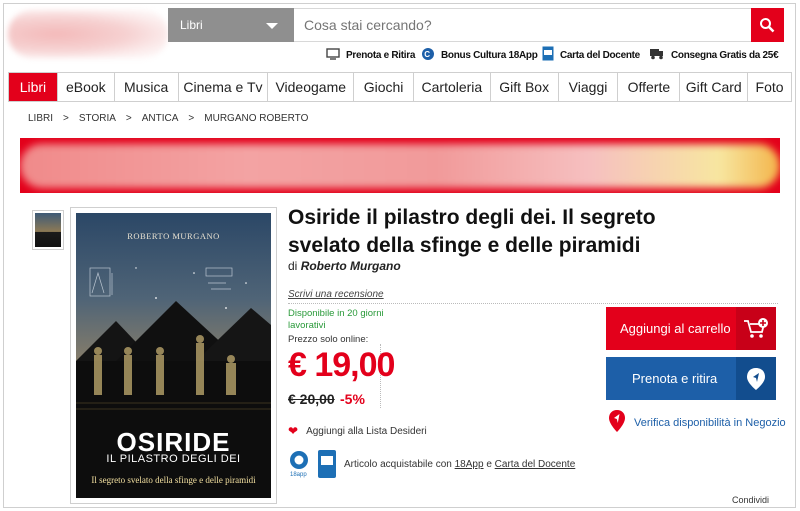 Image resolution: width=800 pixels, height=511 pixels. I want to click on service-label: Bonus Cultura 18App, so click(489, 55).